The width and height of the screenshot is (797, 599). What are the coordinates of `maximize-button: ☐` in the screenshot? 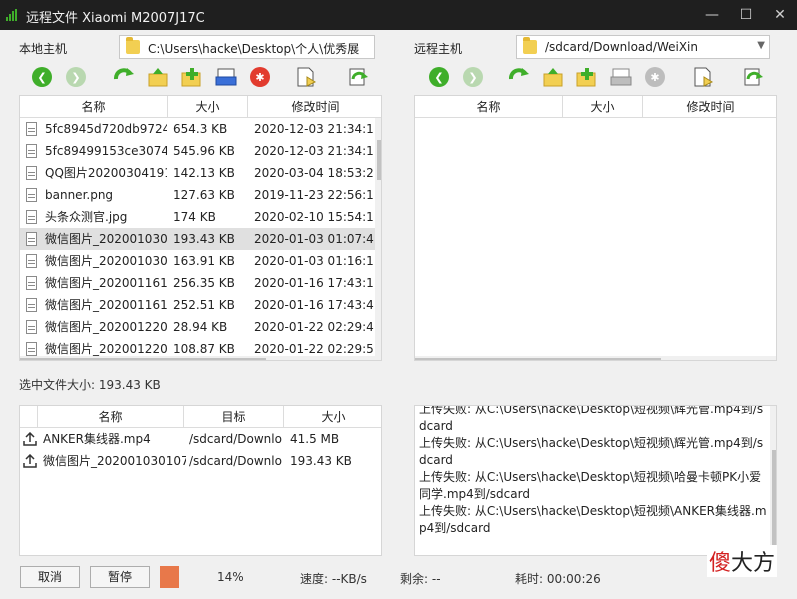 It's located at (746, 15).